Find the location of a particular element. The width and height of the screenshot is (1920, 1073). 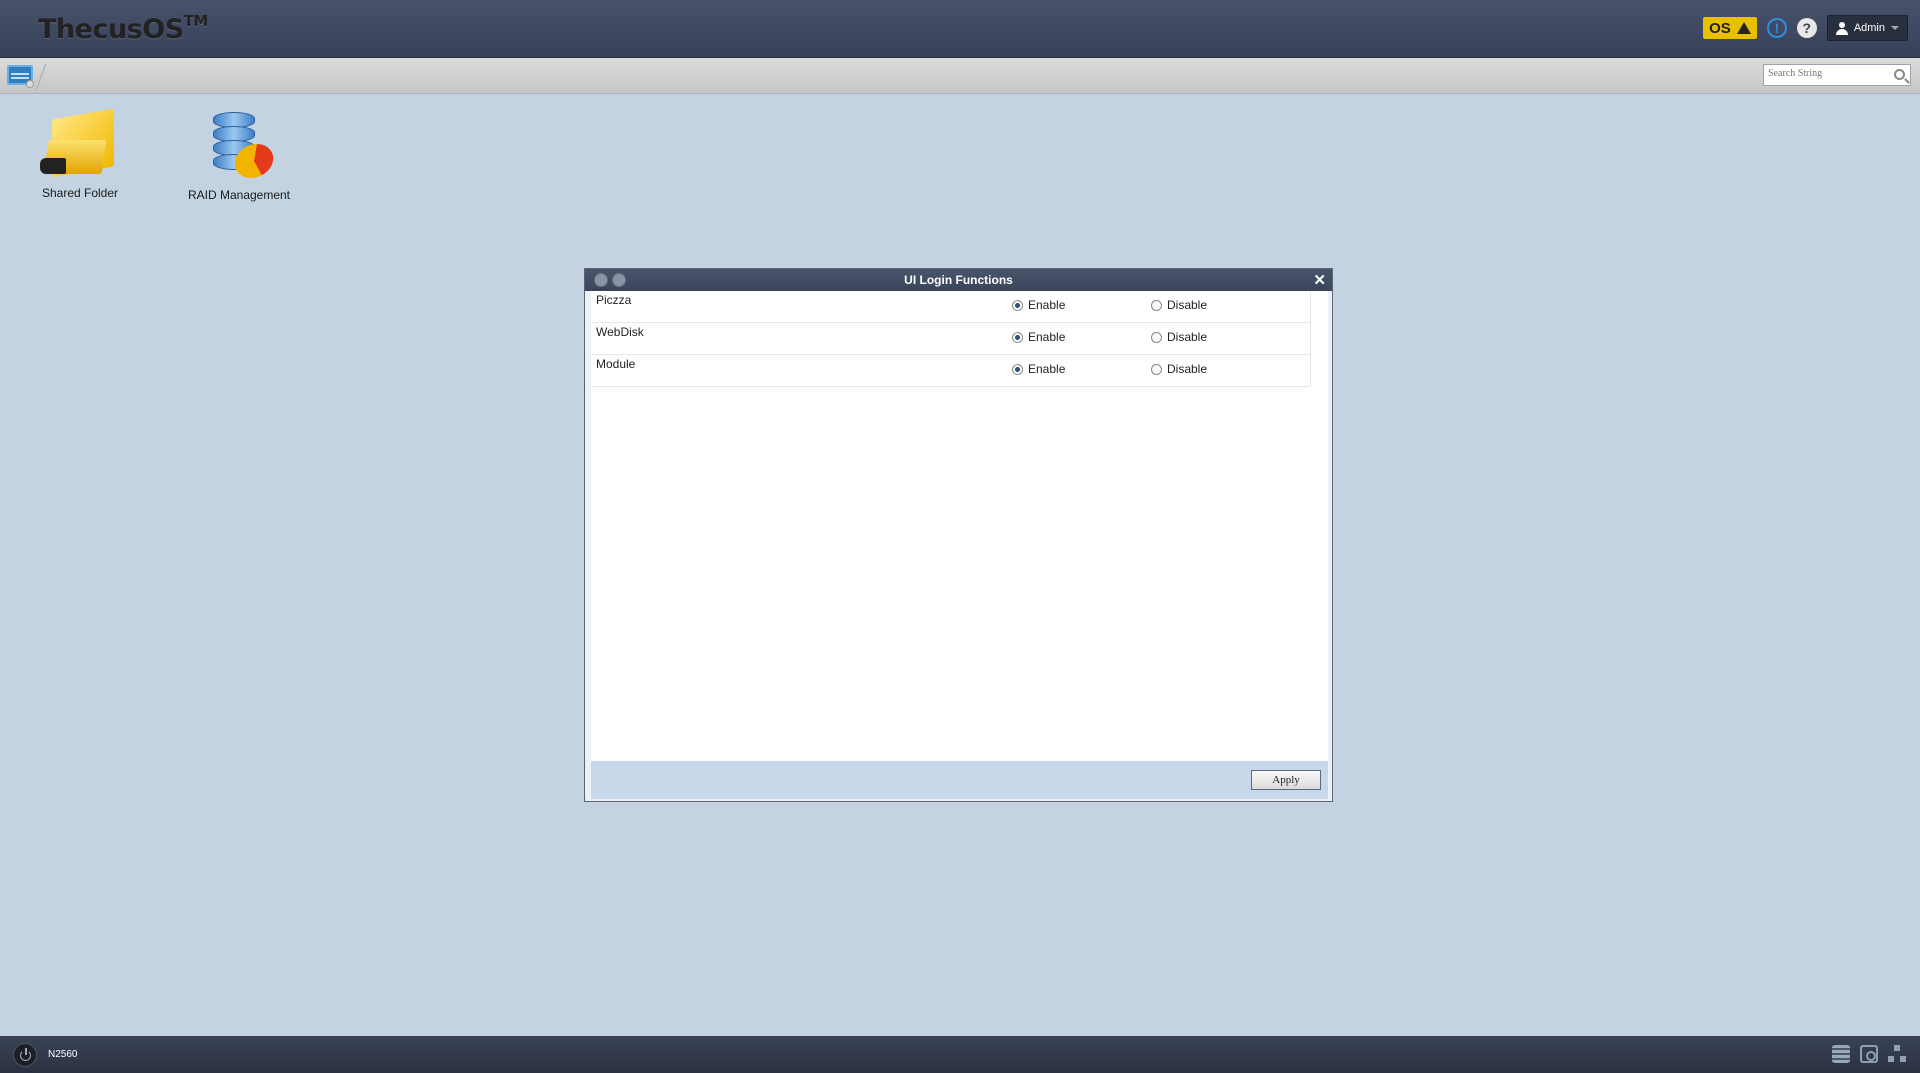

module-enable-radio: Enable is located at coordinates (1038, 369).